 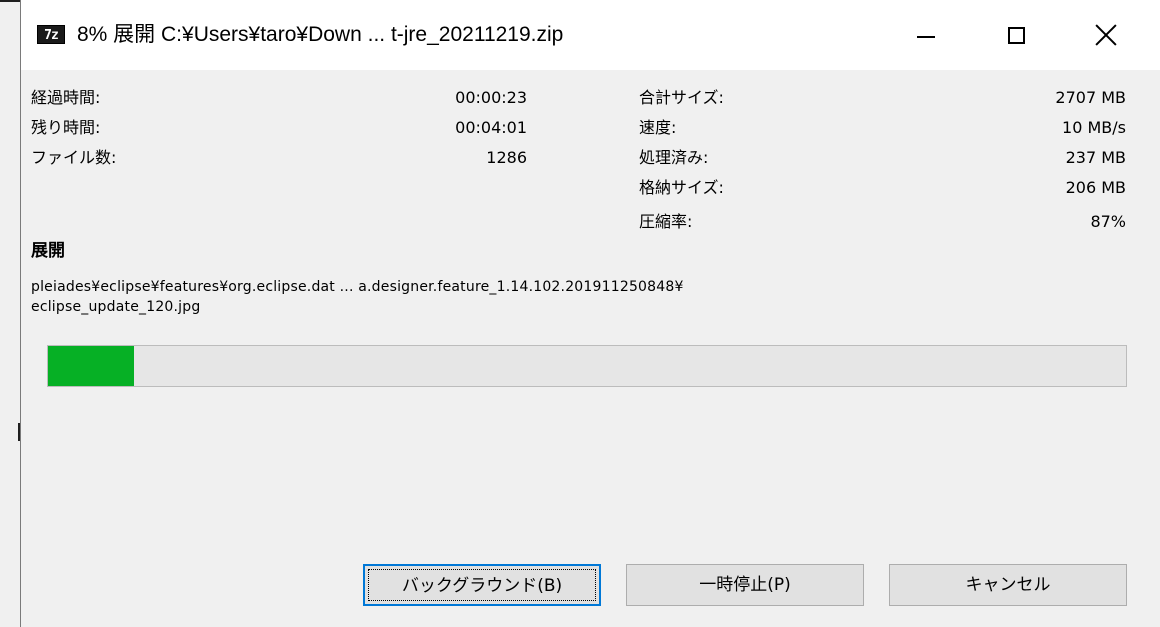 I want to click on progress-bar-fill, so click(x=91, y=366).